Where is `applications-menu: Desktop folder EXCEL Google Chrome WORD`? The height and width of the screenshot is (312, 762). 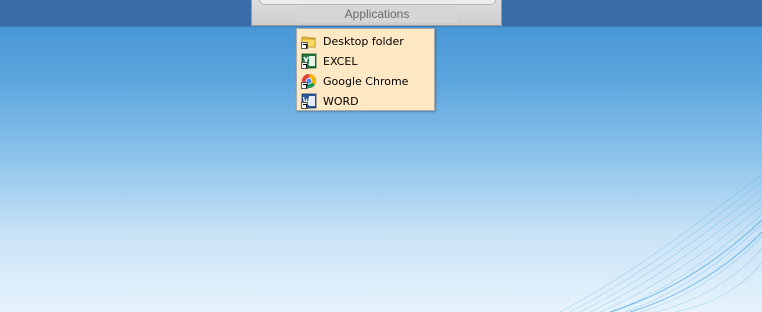 applications-menu: Desktop folder EXCEL Google Chrome WORD is located at coordinates (365, 69).